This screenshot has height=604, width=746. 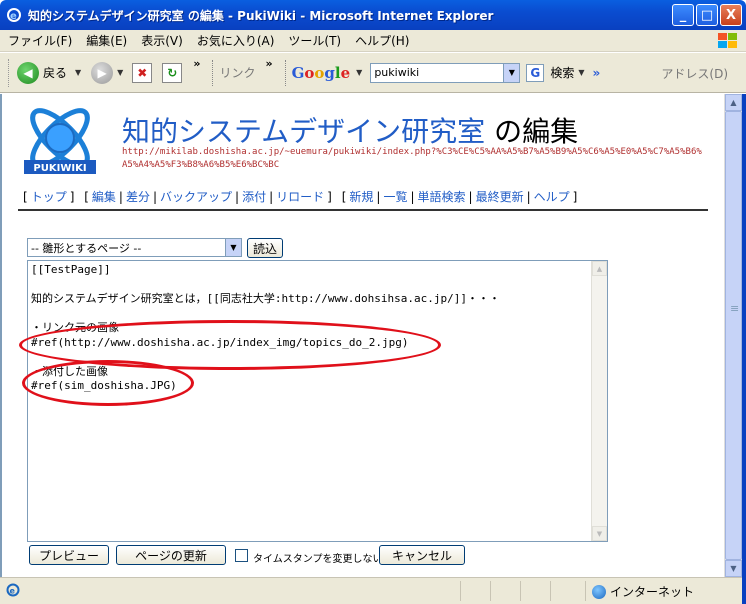 What do you see at coordinates (532, 131) in the screenshot?
I see `page-title-suffix: の編集` at bounding box center [532, 131].